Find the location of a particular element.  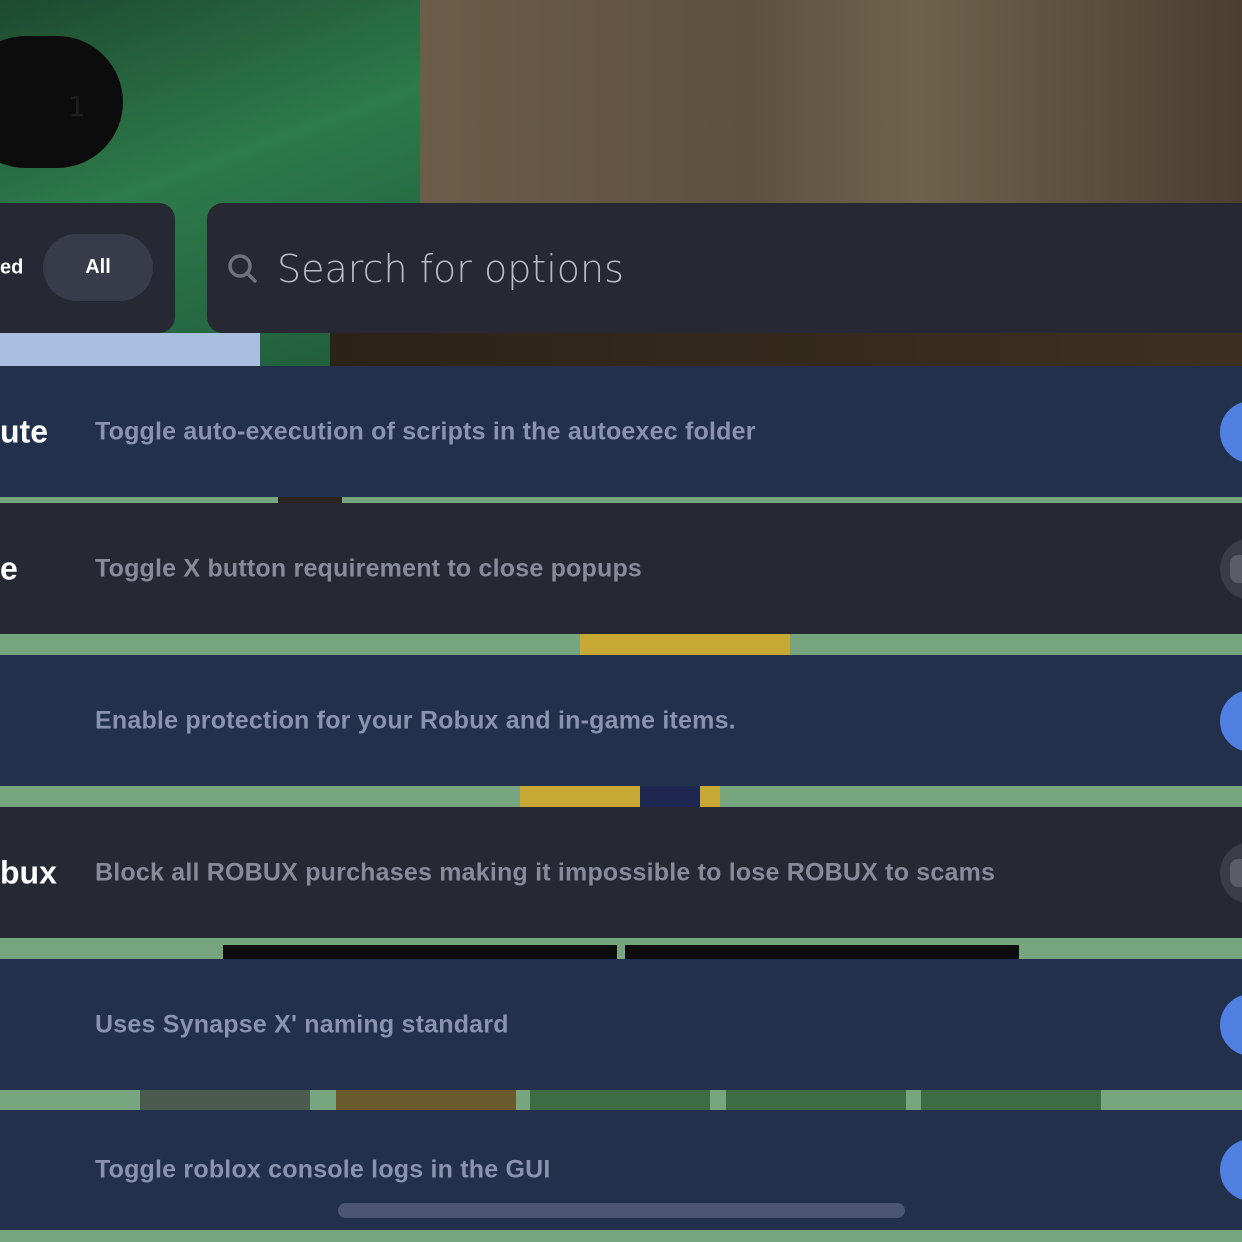

option-name: e is located at coordinates (9, 568).